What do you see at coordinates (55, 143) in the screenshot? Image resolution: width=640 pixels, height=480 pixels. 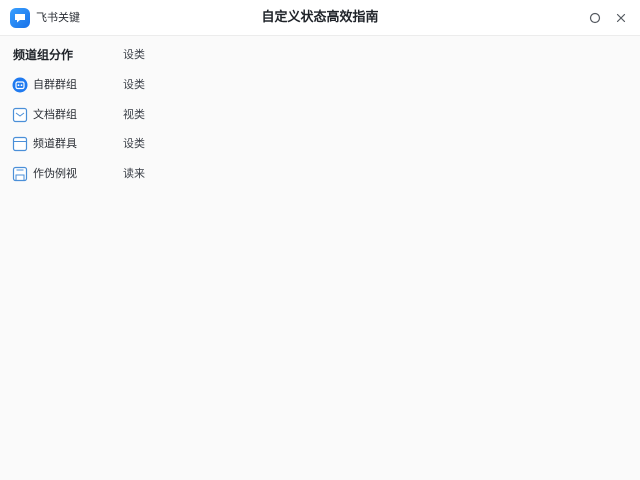 I see `list-item-label: 频道群具` at bounding box center [55, 143].